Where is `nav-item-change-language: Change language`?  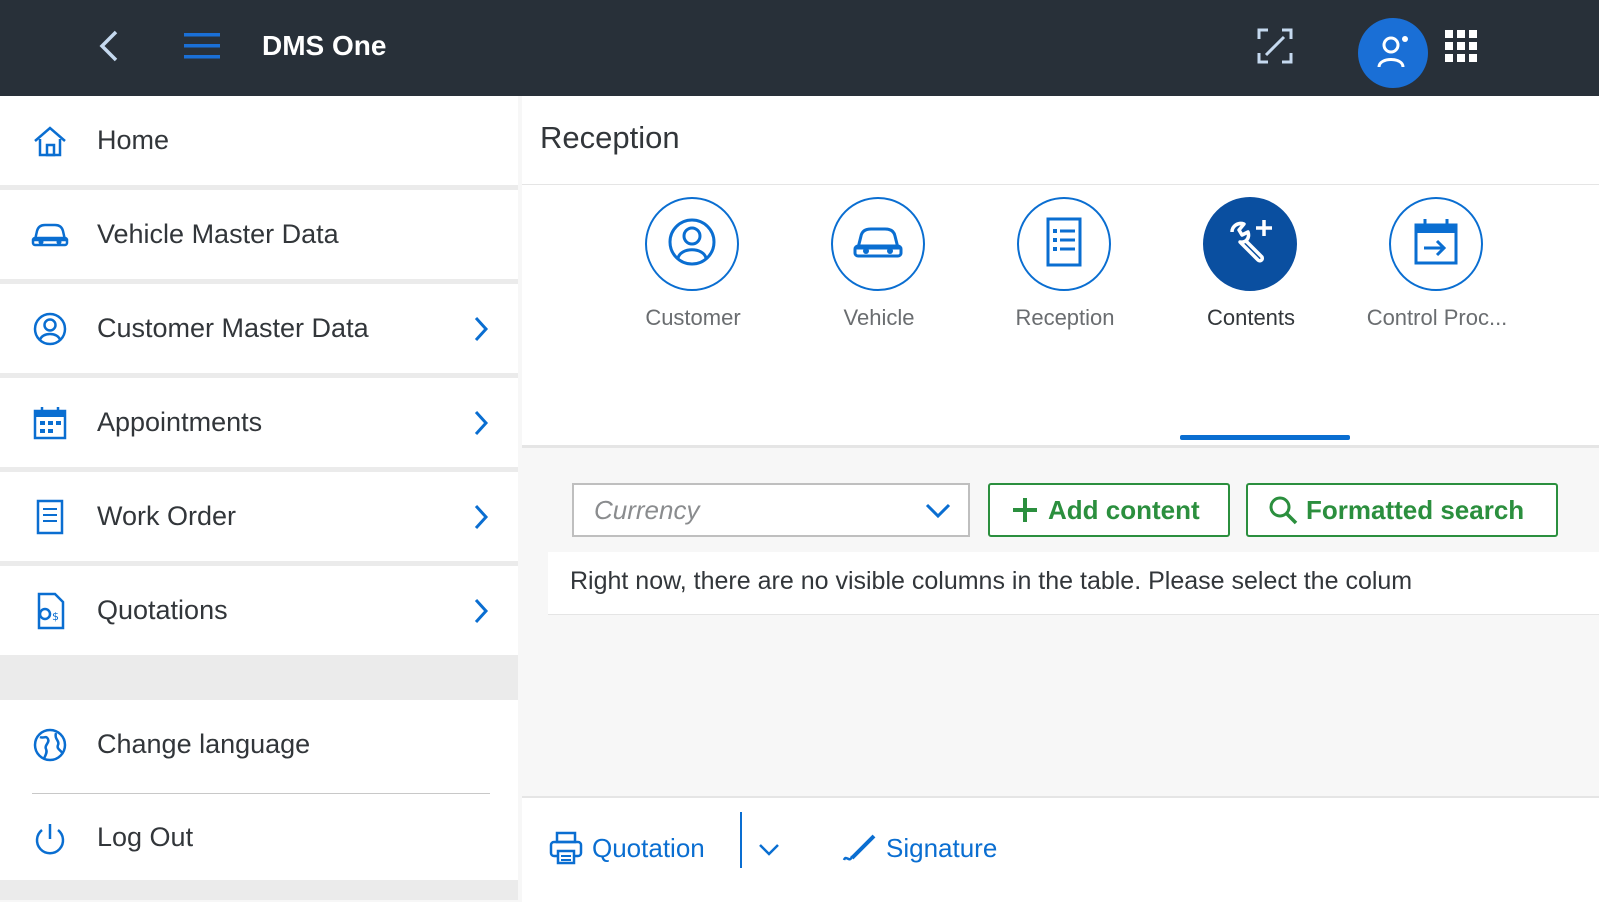 nav-item-change-language: Change language is located at coordinates (259, 744).